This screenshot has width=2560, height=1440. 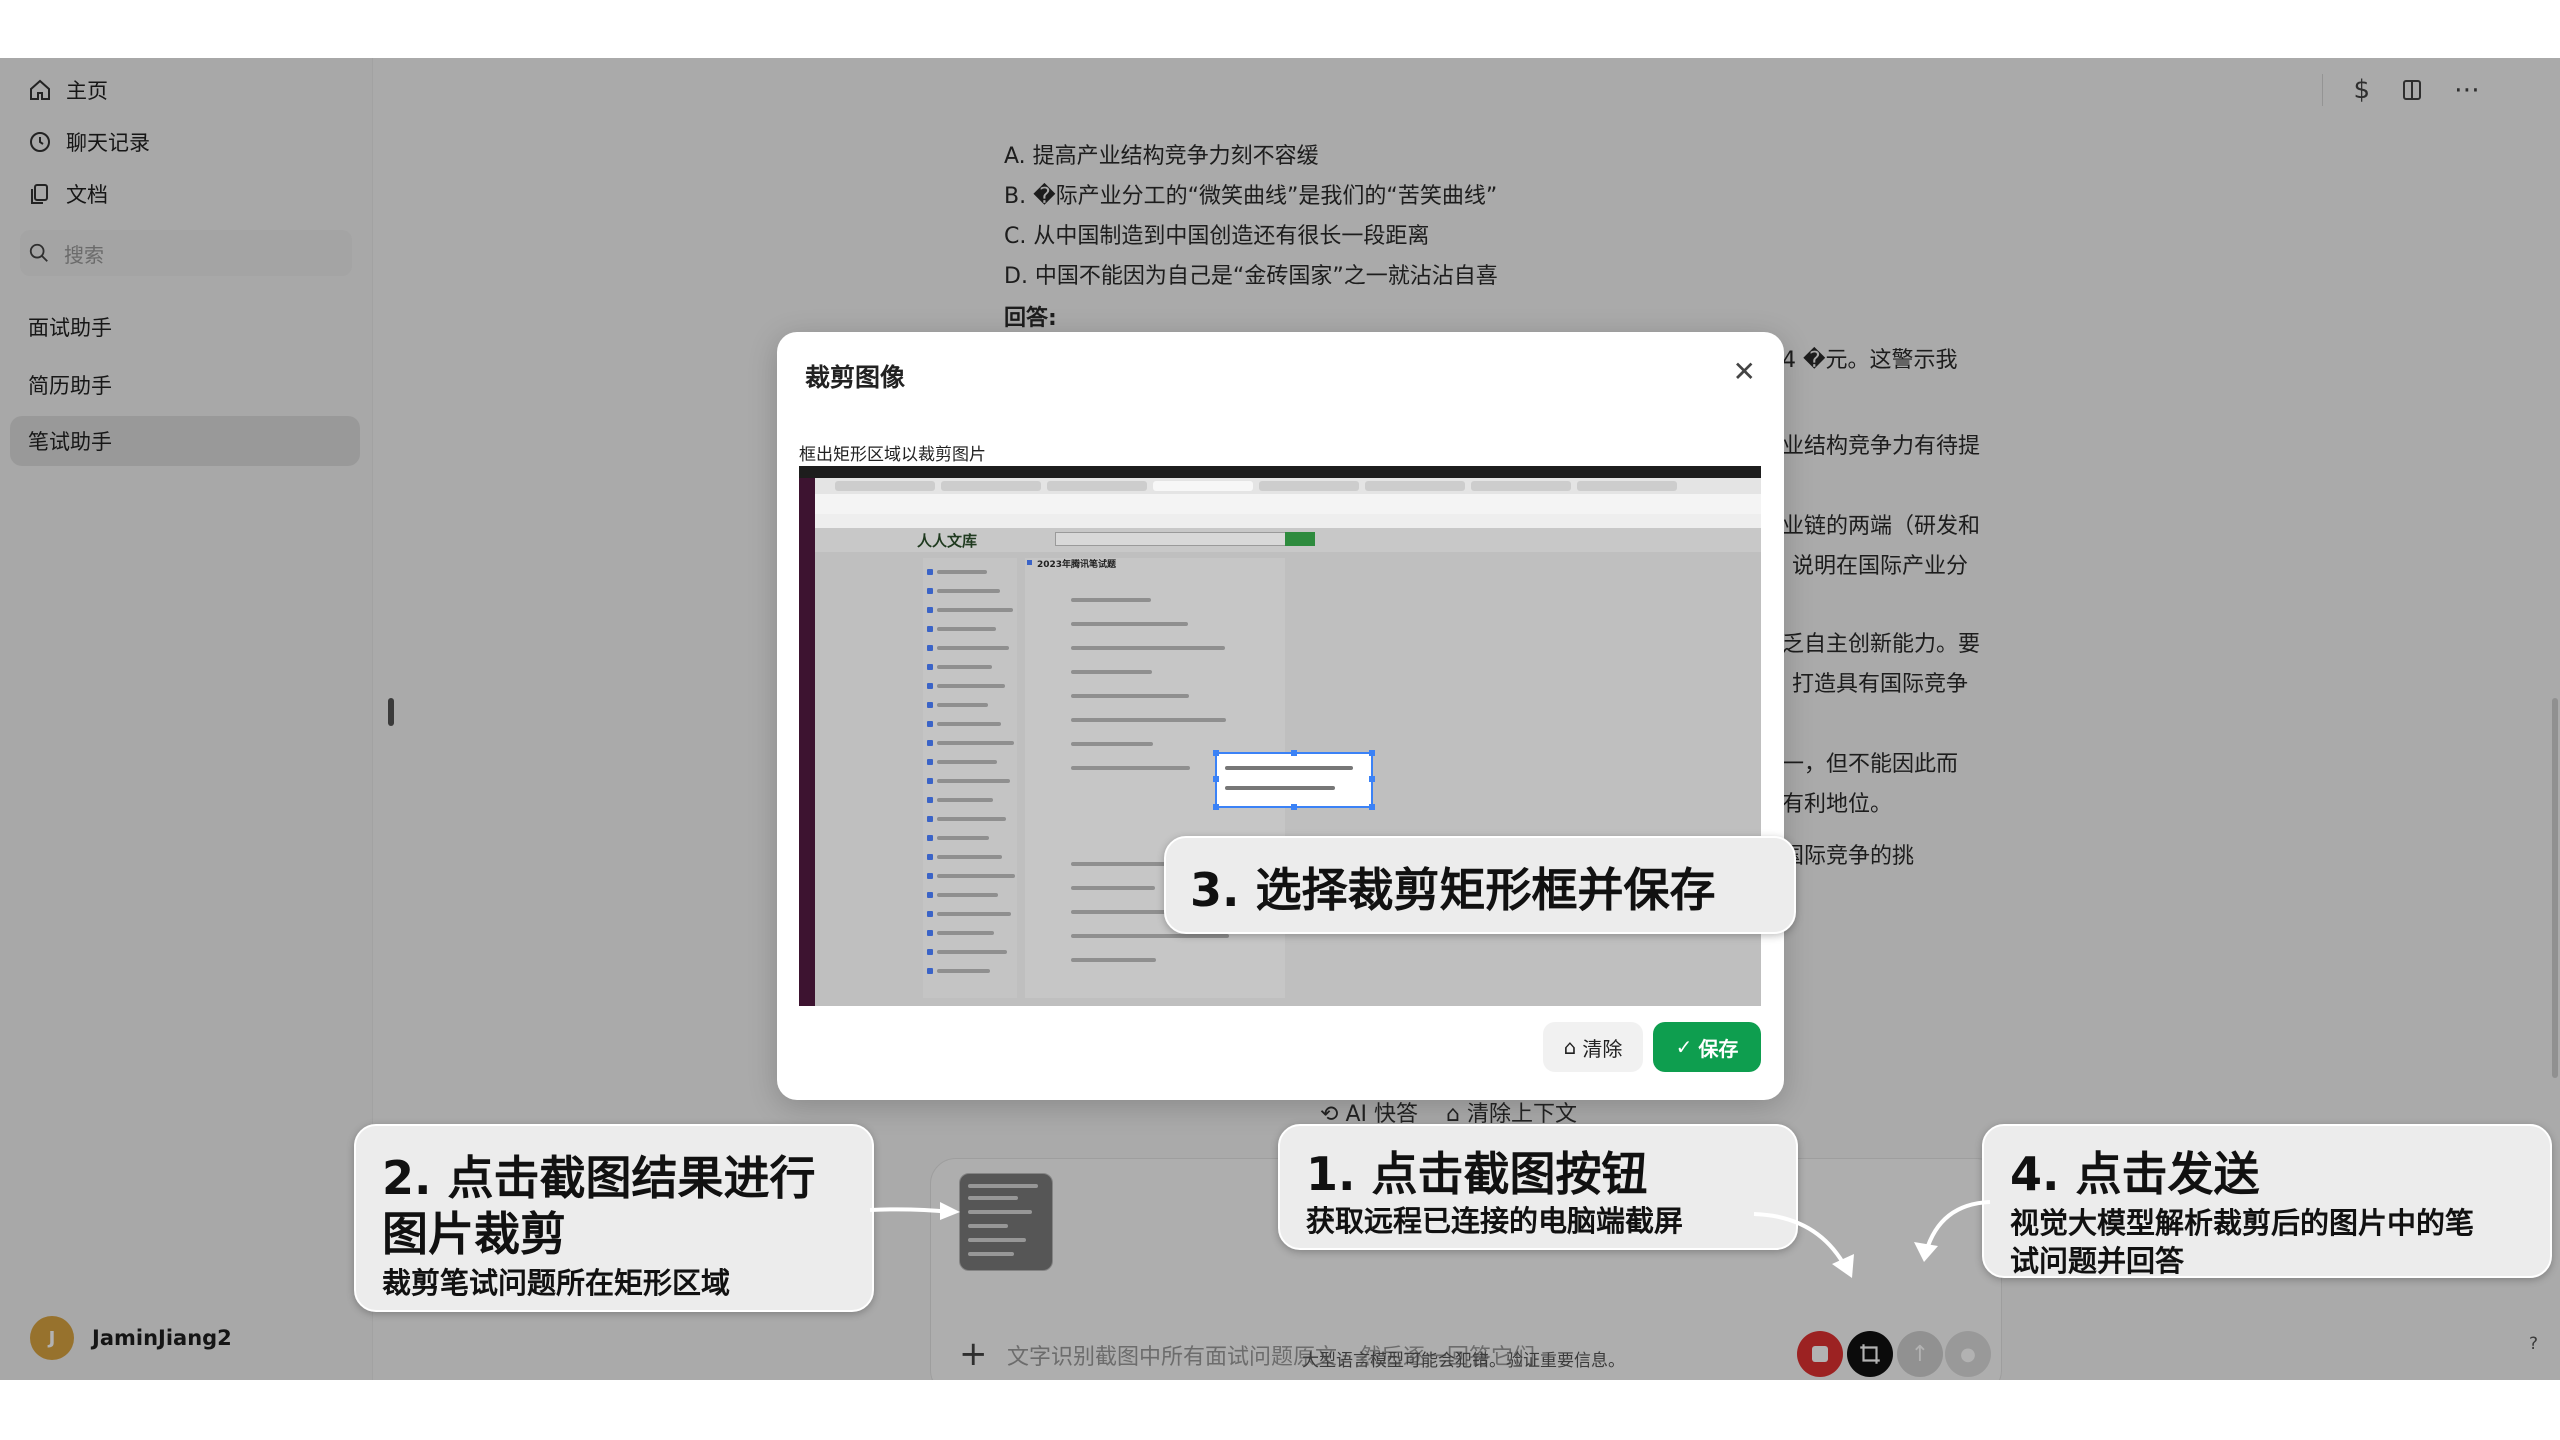 I want to click on callout-step-1: 1. 点击截图按钮 获取远程已连接的电脑端截屏, so click(x=1538, y=1187).